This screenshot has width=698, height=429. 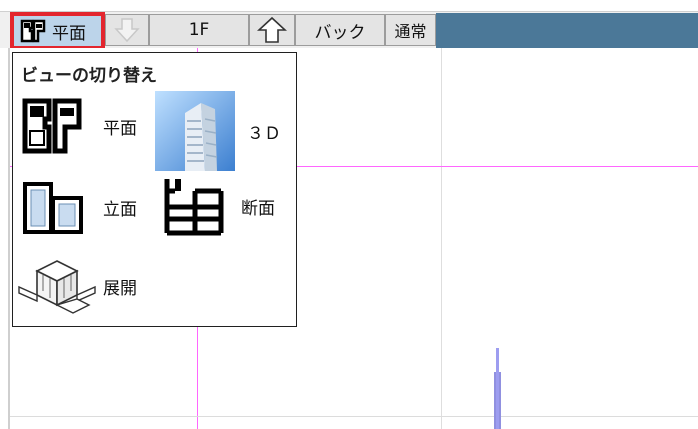 I want to click on floor-label: 1F, so click(x=199, y=30).